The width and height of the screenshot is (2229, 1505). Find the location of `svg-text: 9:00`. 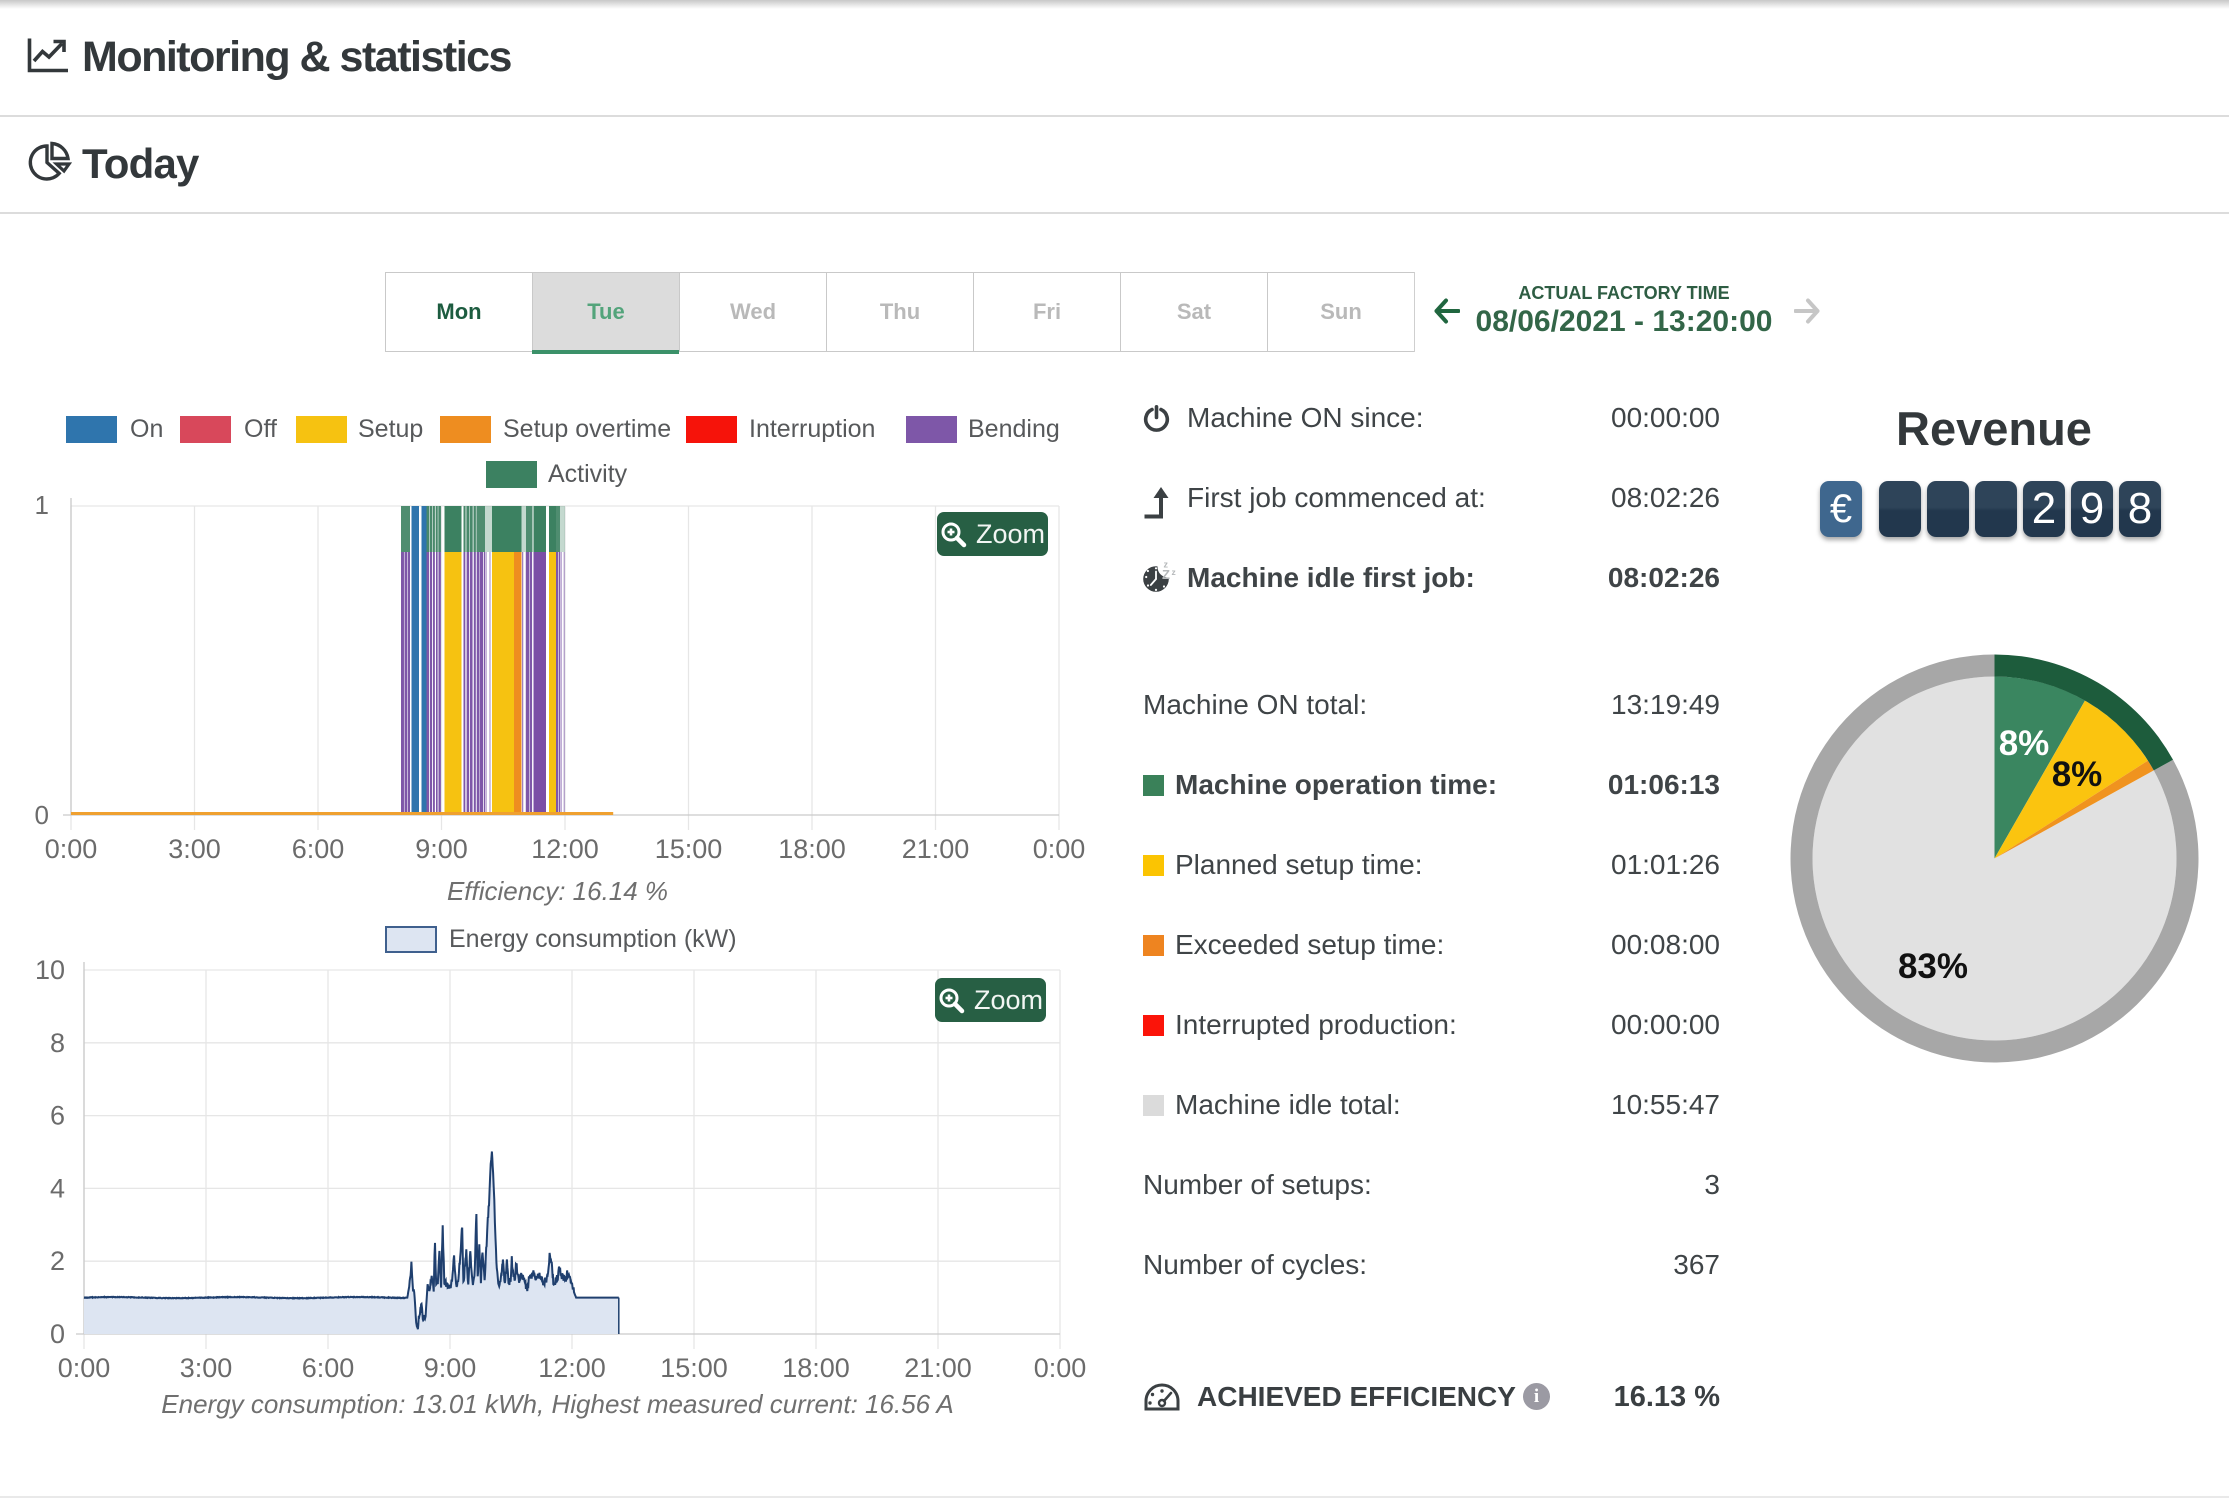

svg-text: 9:00 is located at coordinates (450, 1368).